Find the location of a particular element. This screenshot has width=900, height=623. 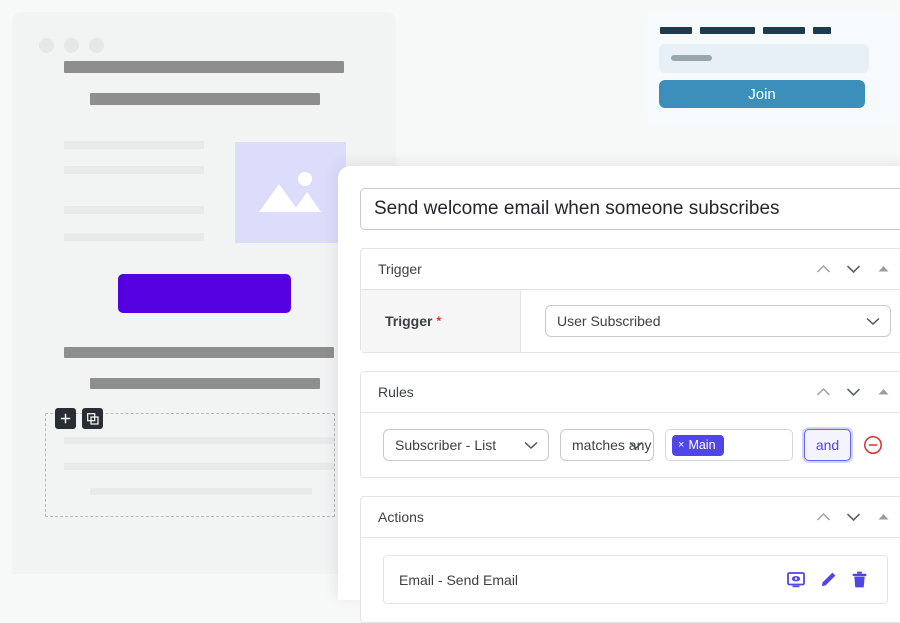

join-button: Join is located at coordinates (762, 94).